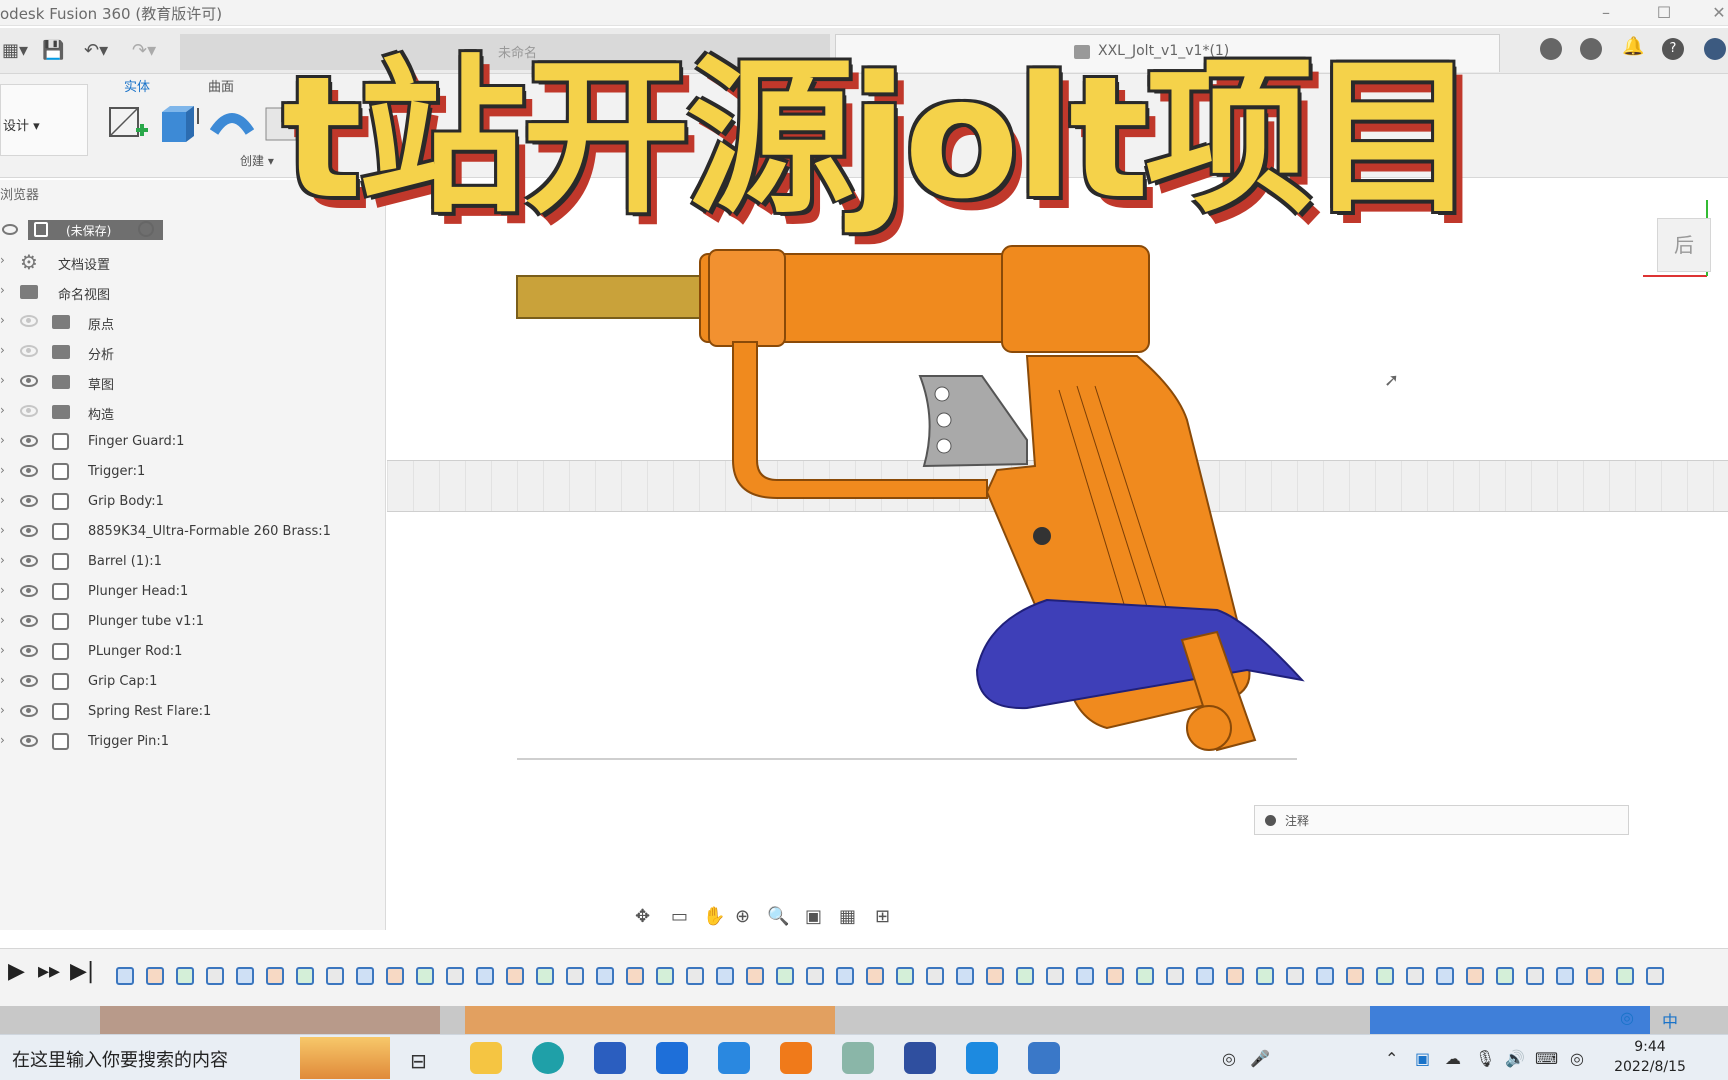 The image size is (1728, 1080). Describe the element at coordinates (548, 1058) in the screenshot. I see `edge-browser-icon` at that location.